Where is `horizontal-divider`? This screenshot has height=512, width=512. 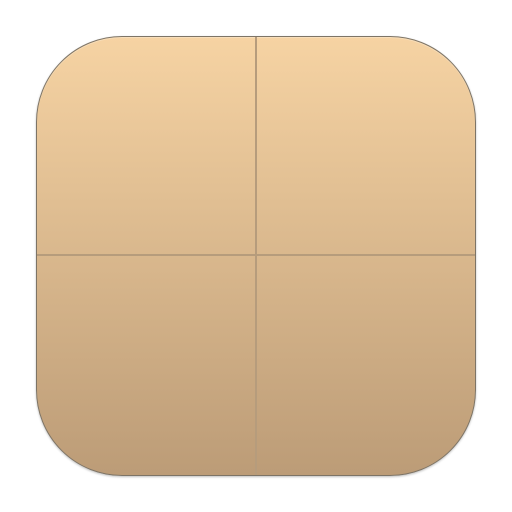
horizontal-divider is located at coordinates (256, 255).